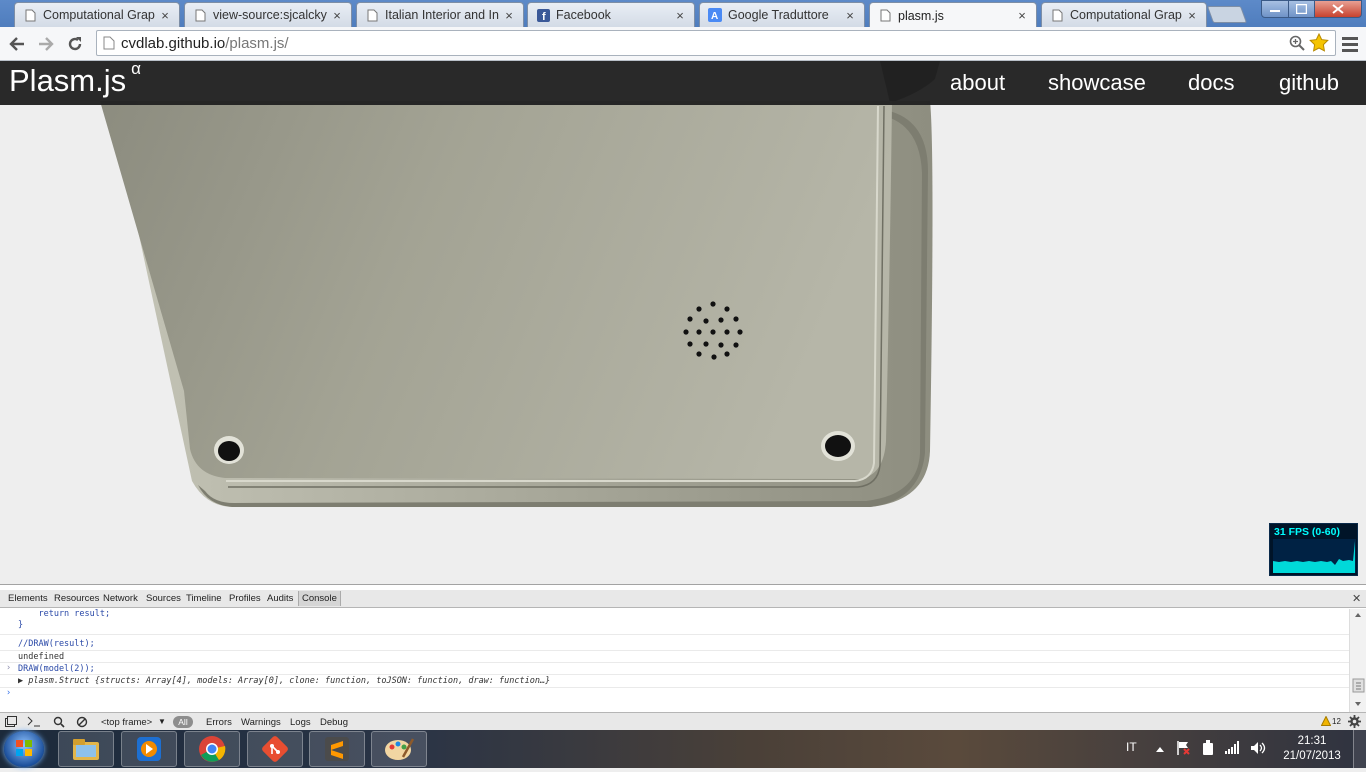 The image size is (1366, 772). I want to click on chevron-down-icon: ▼, so click(162, 721).